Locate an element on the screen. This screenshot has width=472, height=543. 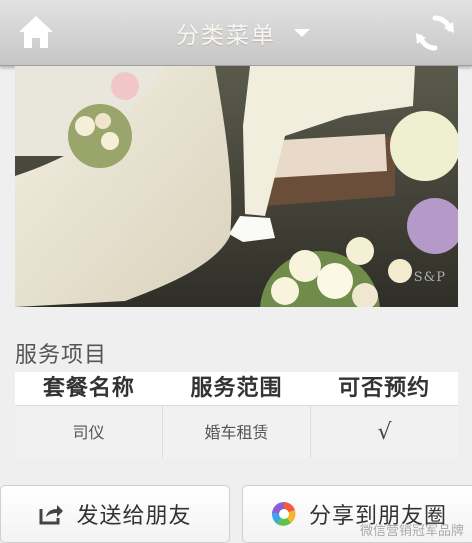
home-button is located at coordinates (36, 32).